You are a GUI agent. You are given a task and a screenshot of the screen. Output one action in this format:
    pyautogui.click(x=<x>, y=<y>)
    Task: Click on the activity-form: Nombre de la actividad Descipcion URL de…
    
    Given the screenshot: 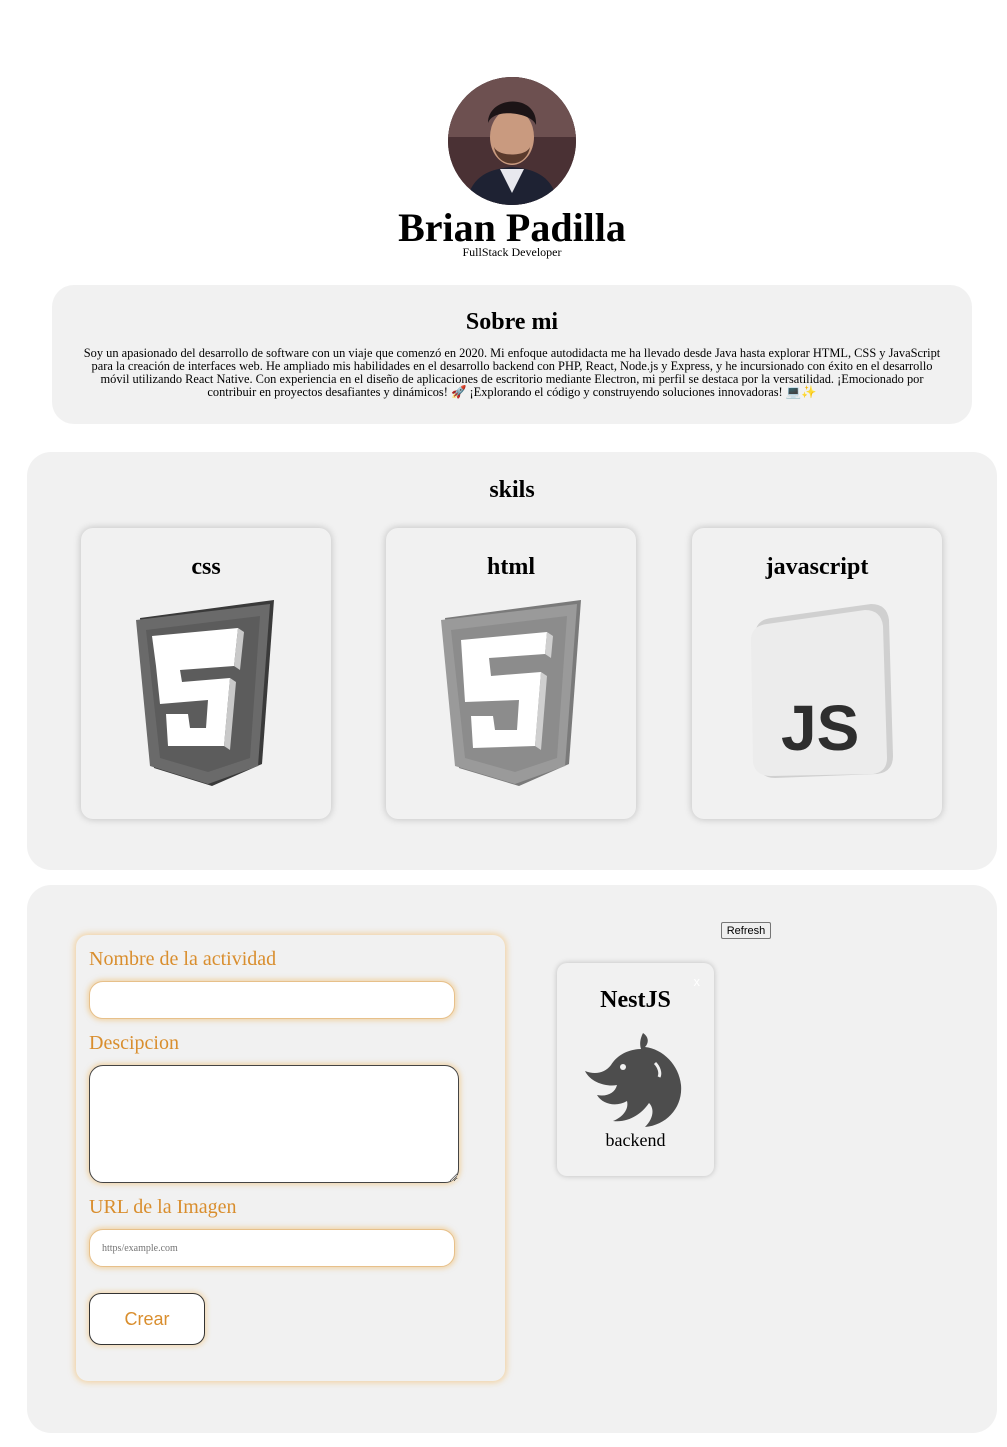 What is the action you would take?
    pyautogui.click(x=290, y=1158)
    